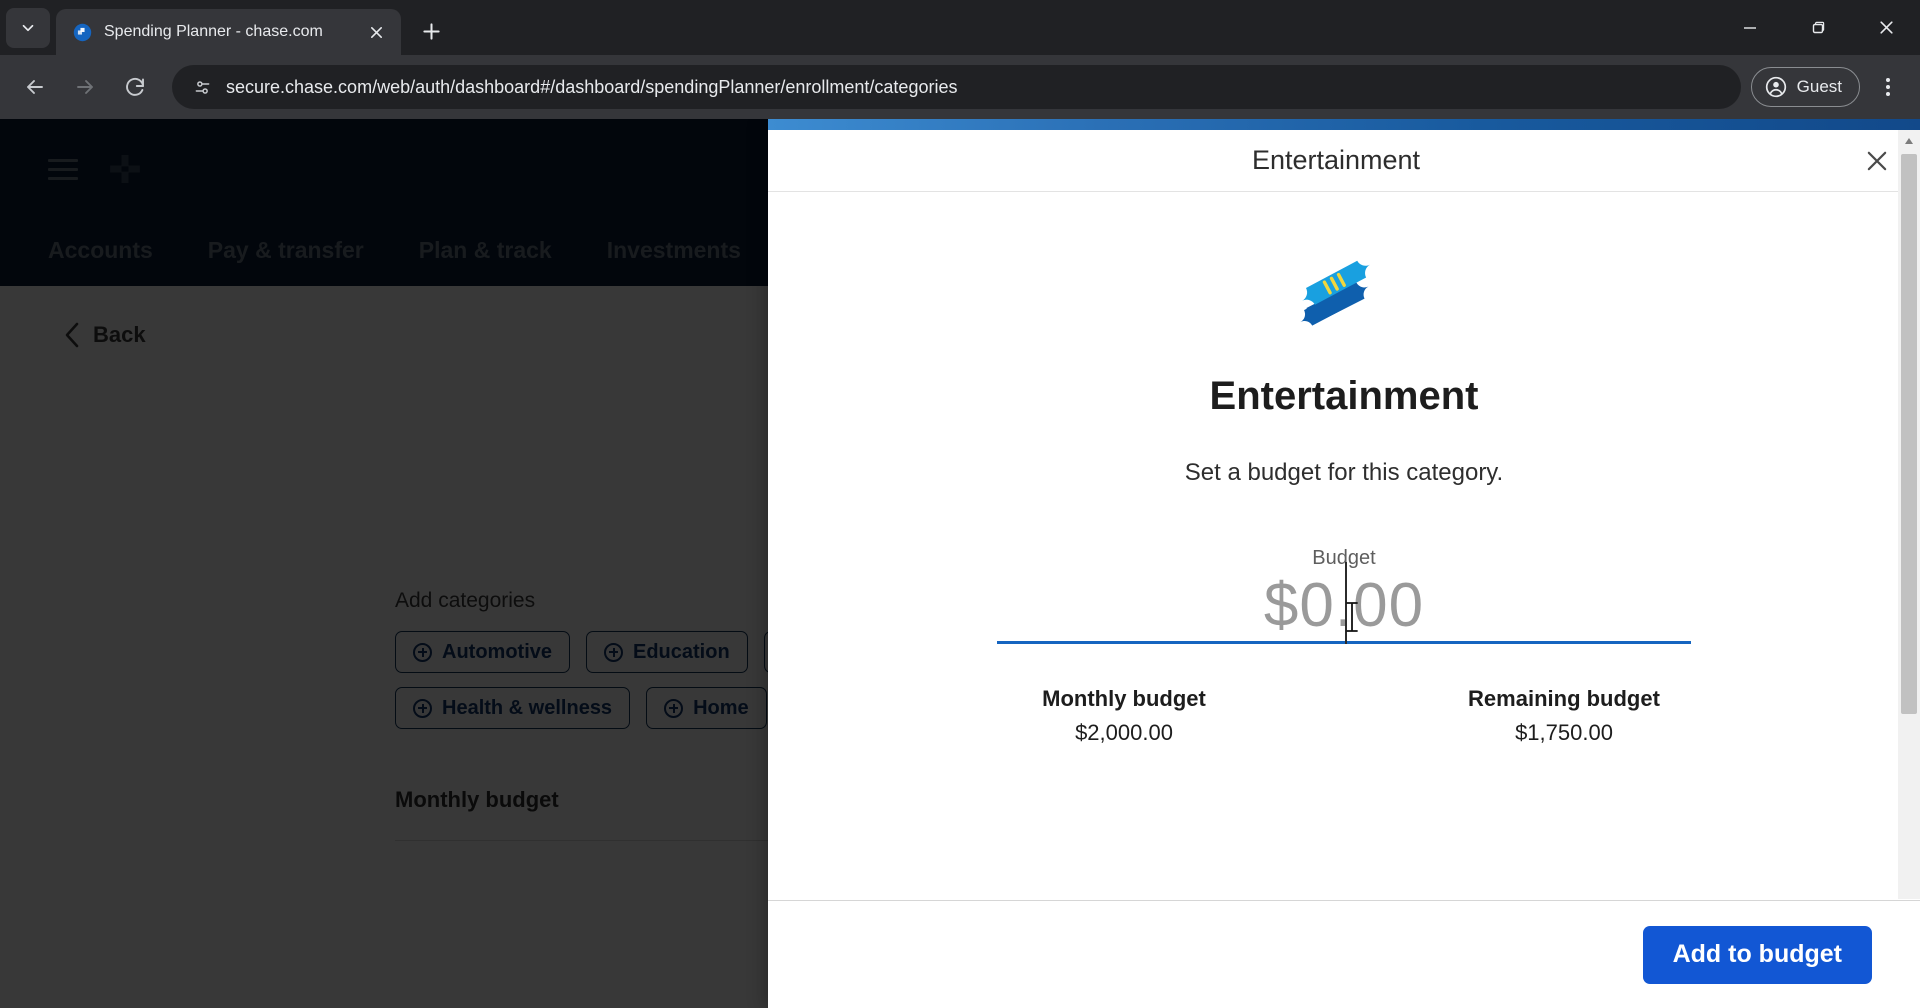 This screenshot has height=1008, width=1920. I want to click on new-tab-button, so click(431, 31).